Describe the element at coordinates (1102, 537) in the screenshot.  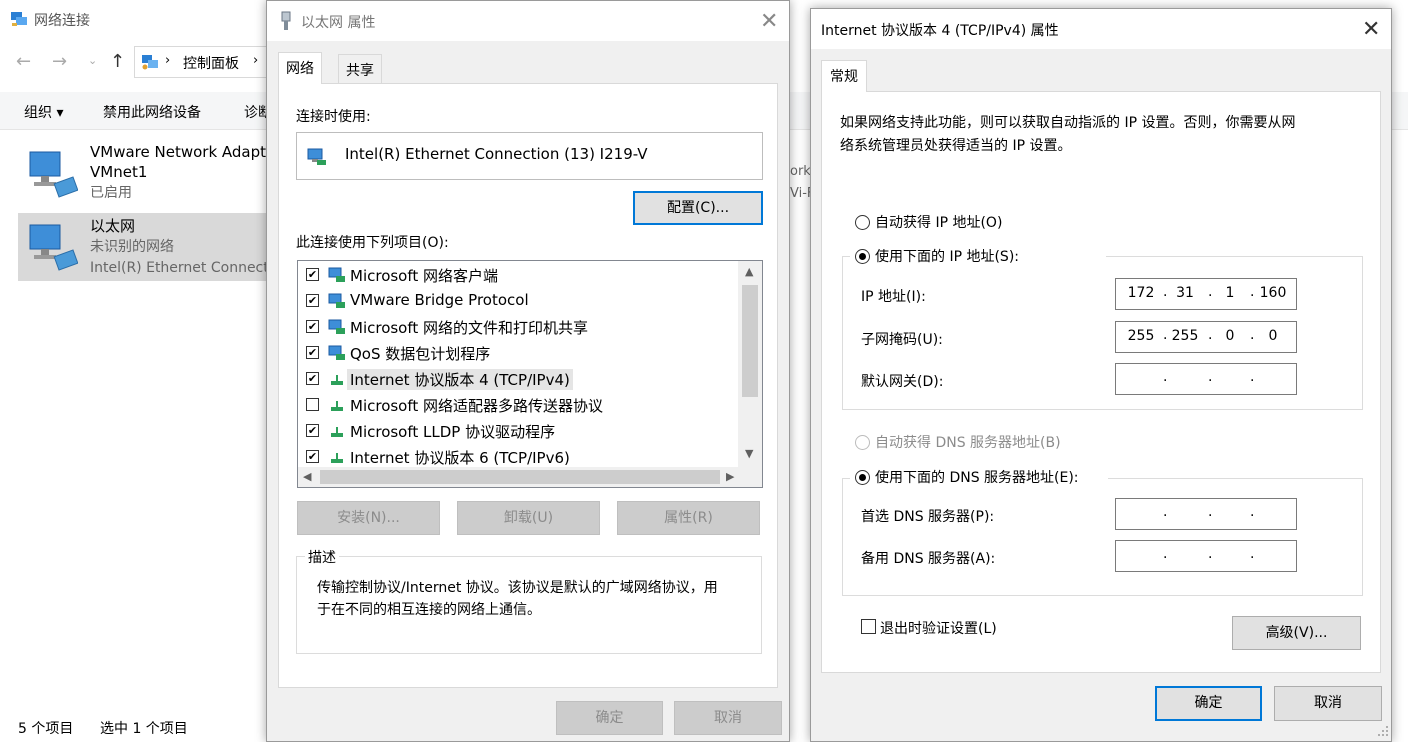
I see `manual-dns-group` at that location.